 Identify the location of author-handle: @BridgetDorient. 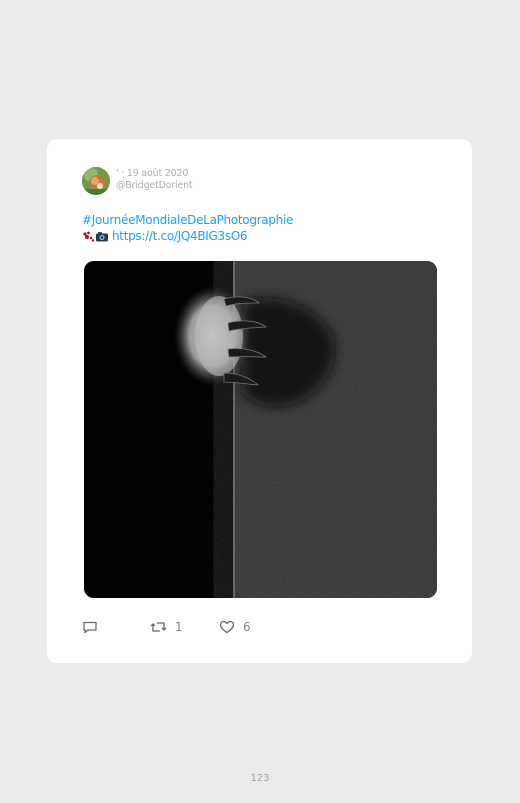
(154, 186).